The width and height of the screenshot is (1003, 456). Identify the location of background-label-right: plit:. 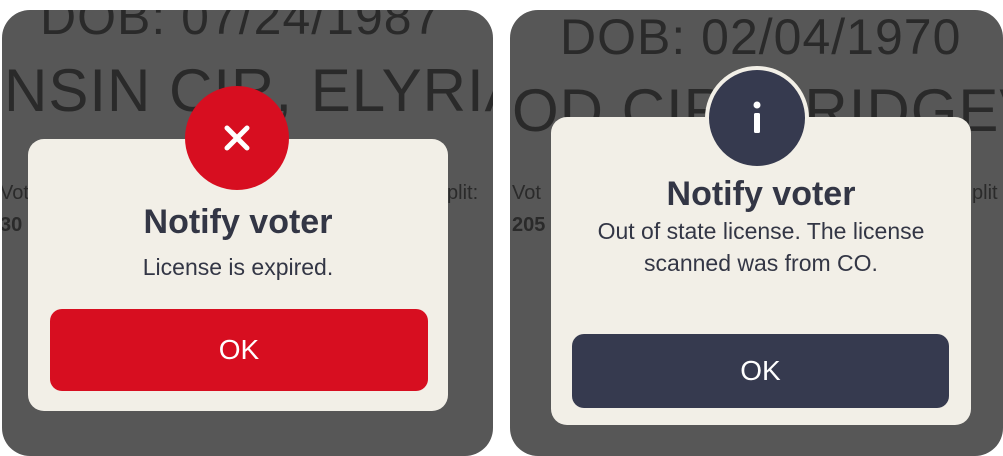
(463, 193).